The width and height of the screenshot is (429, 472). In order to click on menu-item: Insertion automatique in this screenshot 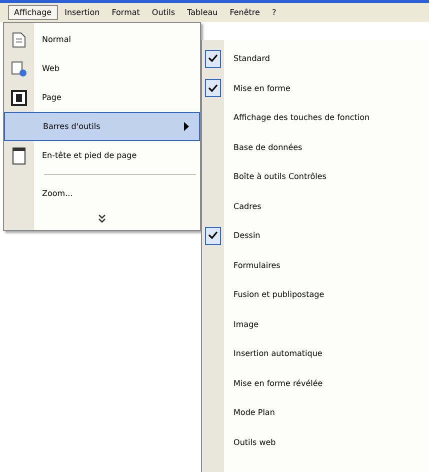, I will do `click(315, 353)`.